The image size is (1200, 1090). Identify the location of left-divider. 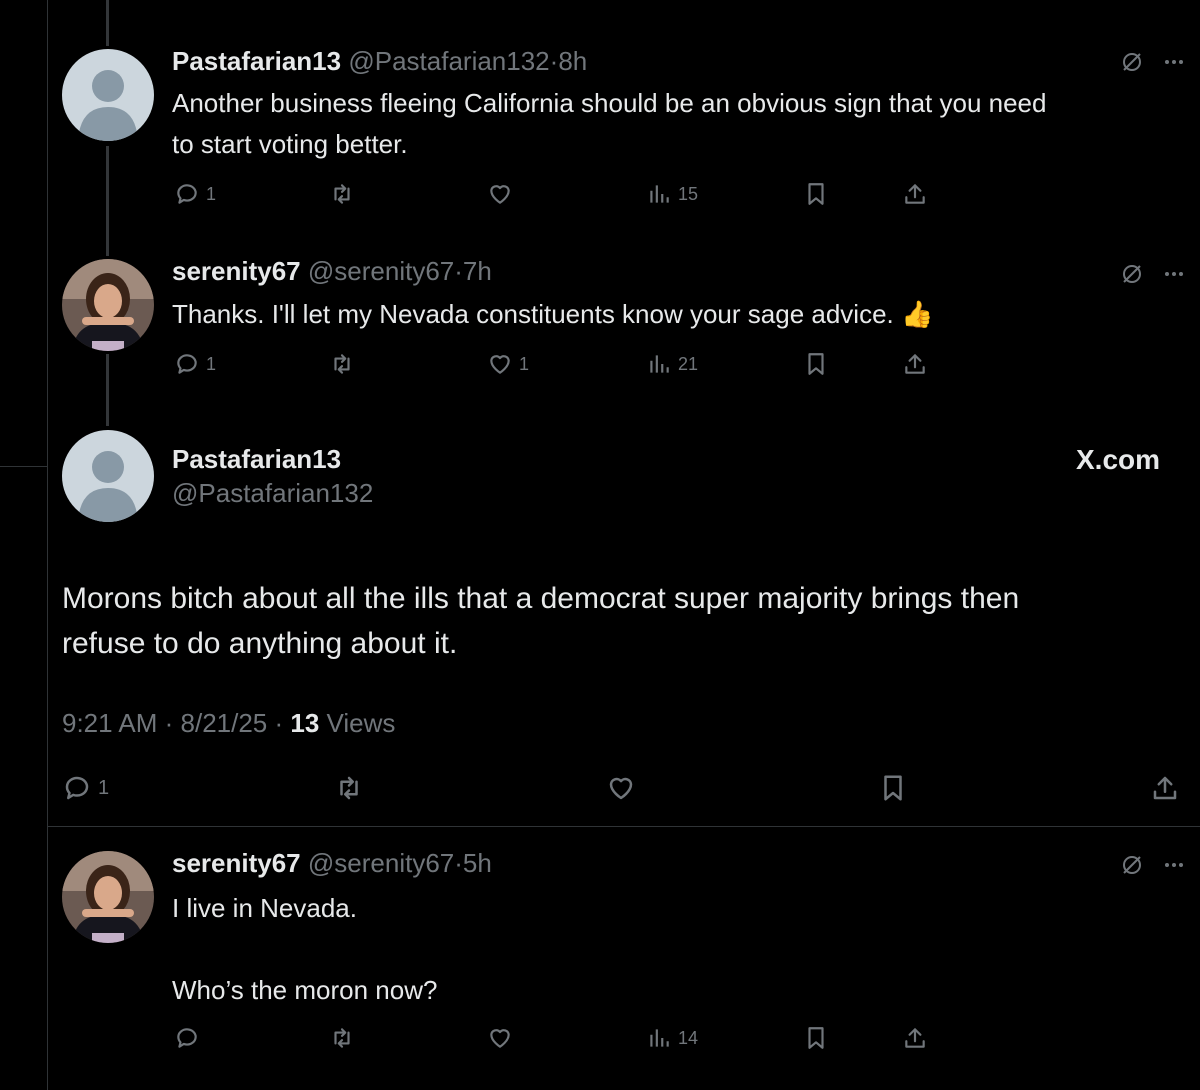
(23, 466).